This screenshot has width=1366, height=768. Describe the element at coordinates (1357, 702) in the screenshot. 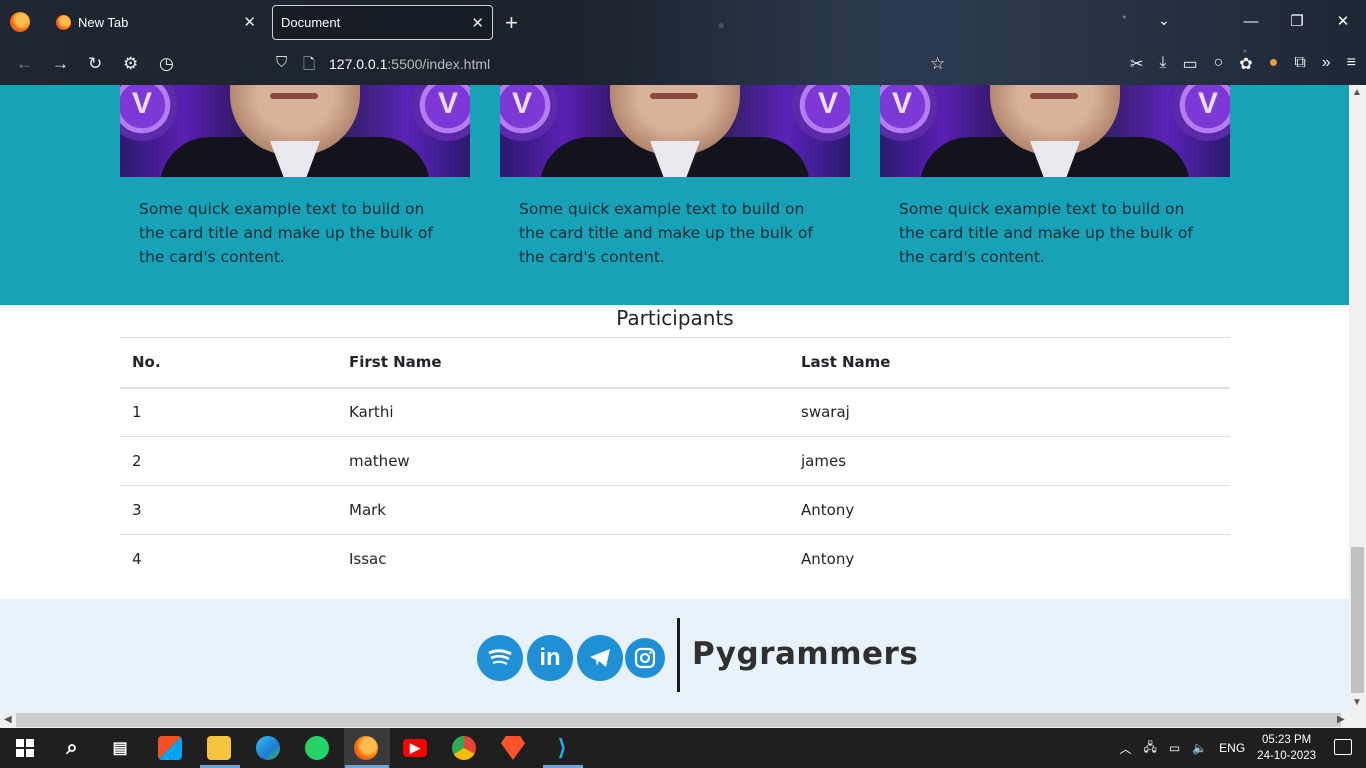

I see `scroll-down-icon: ▼` at that location.